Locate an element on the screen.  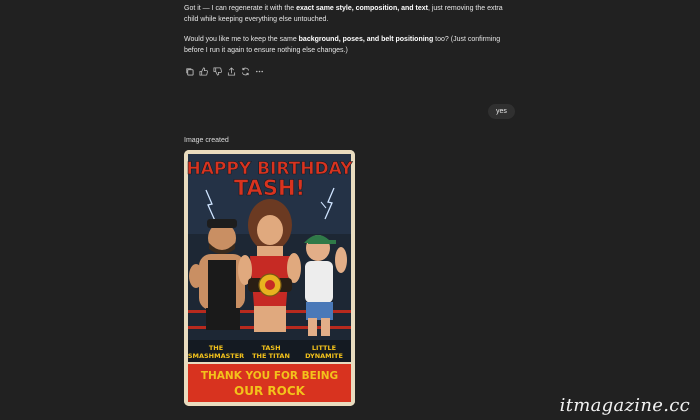
more-icon is located at coordinates (259, 71).